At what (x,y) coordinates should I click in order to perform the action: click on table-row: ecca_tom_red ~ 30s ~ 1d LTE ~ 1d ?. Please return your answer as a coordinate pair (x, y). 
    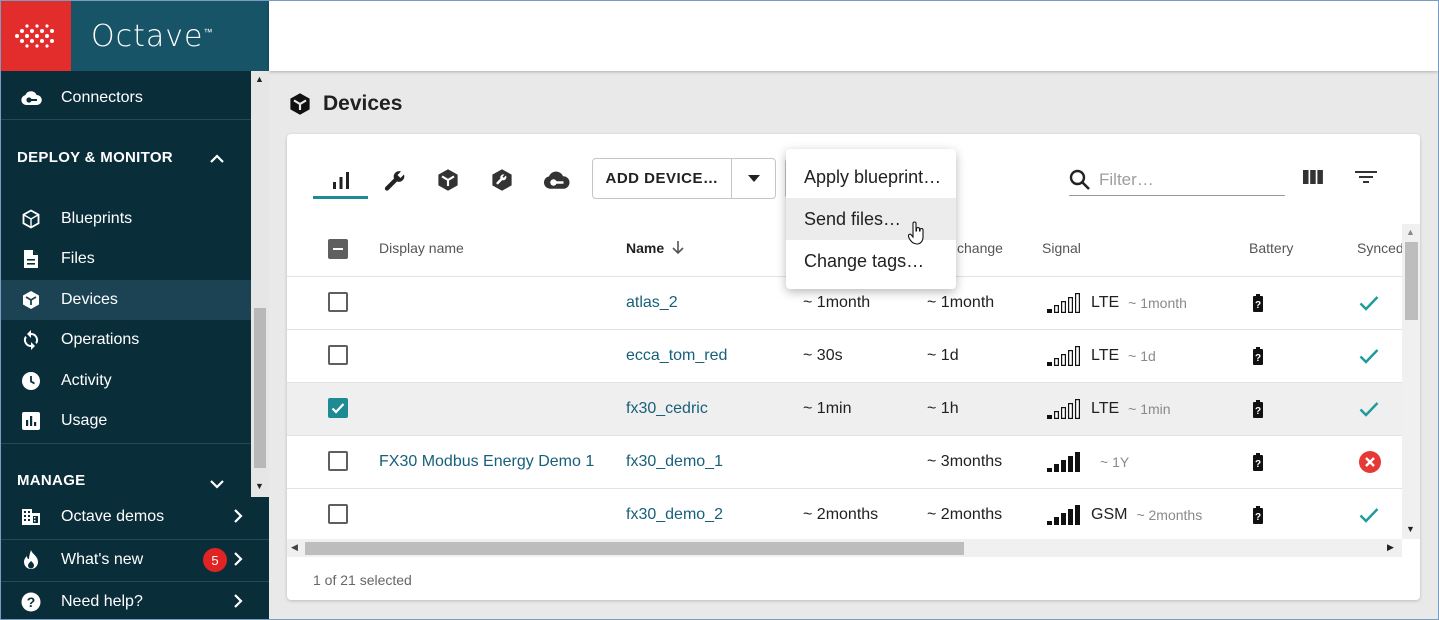
    Looking at the image, I should click on (844, 355).